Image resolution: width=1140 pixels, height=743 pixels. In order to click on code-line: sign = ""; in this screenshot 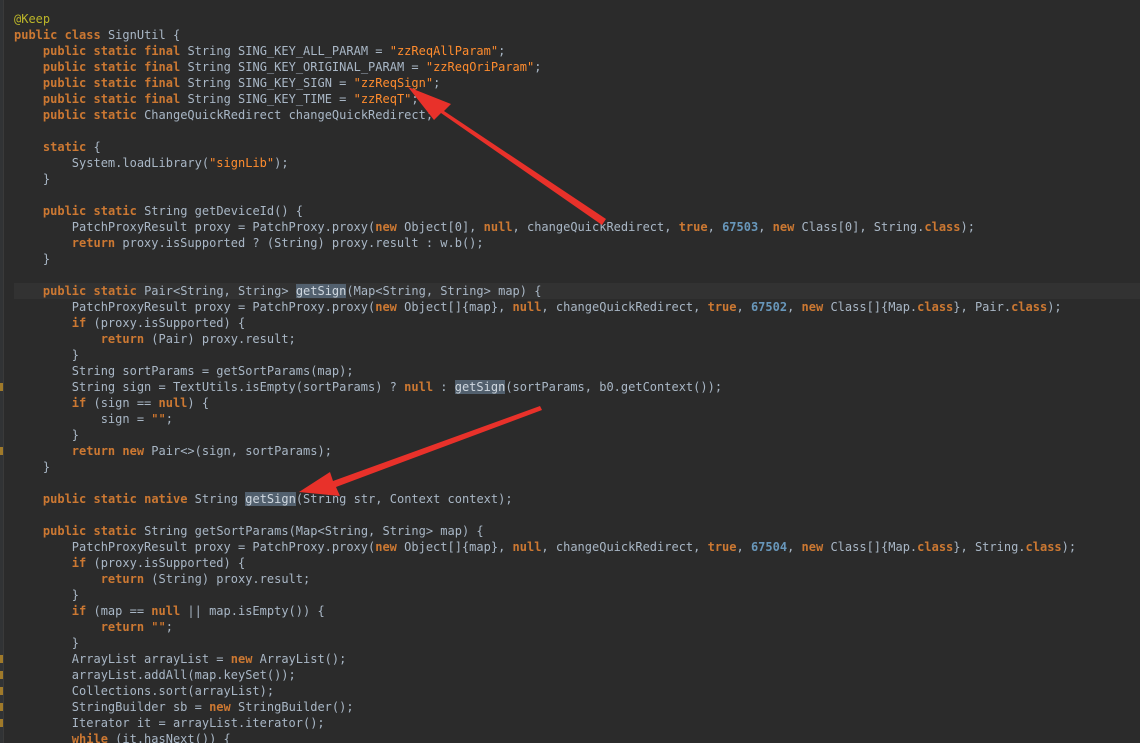, I will do `click(577, 419)`.